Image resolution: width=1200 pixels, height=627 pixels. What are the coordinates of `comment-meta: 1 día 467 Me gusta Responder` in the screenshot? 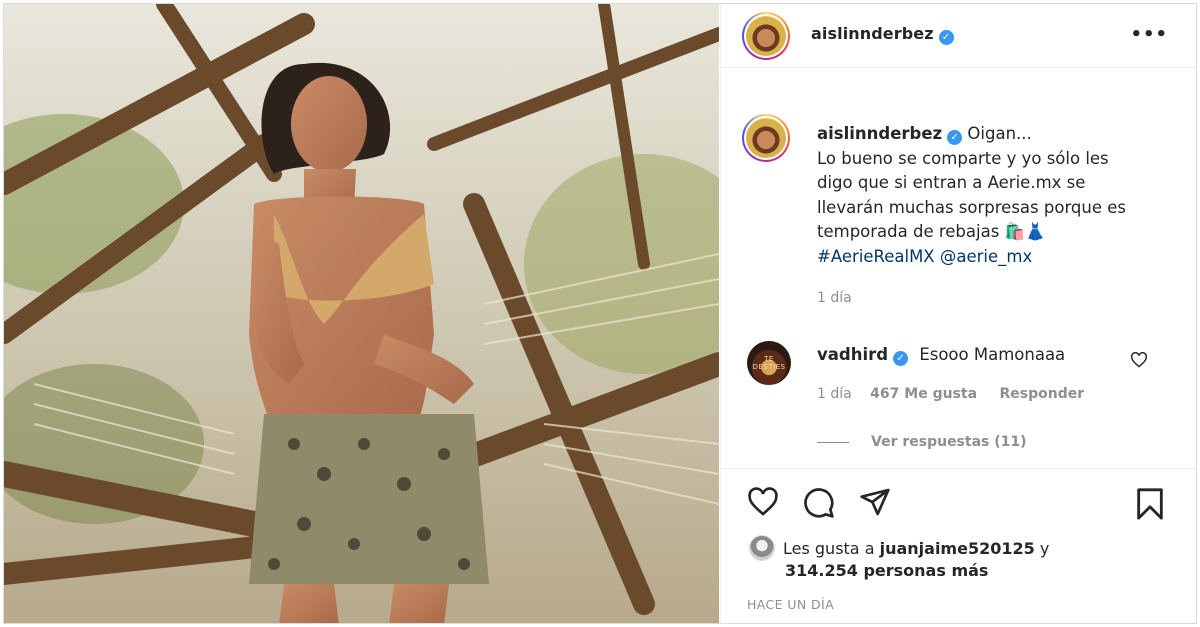 It's located at (950, 394).